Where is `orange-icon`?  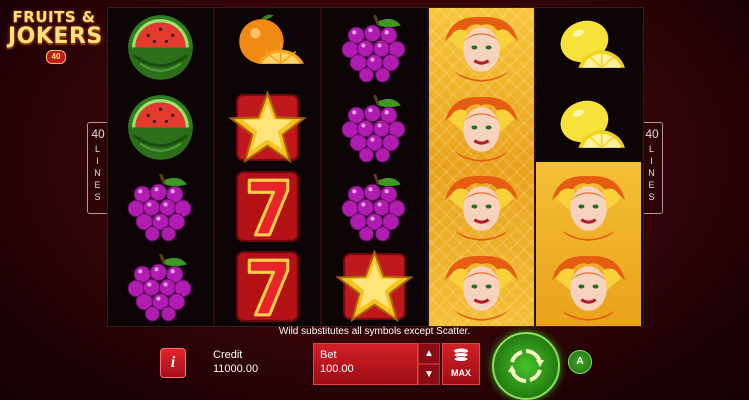 orange-icon is located at coordinates (267, 47).